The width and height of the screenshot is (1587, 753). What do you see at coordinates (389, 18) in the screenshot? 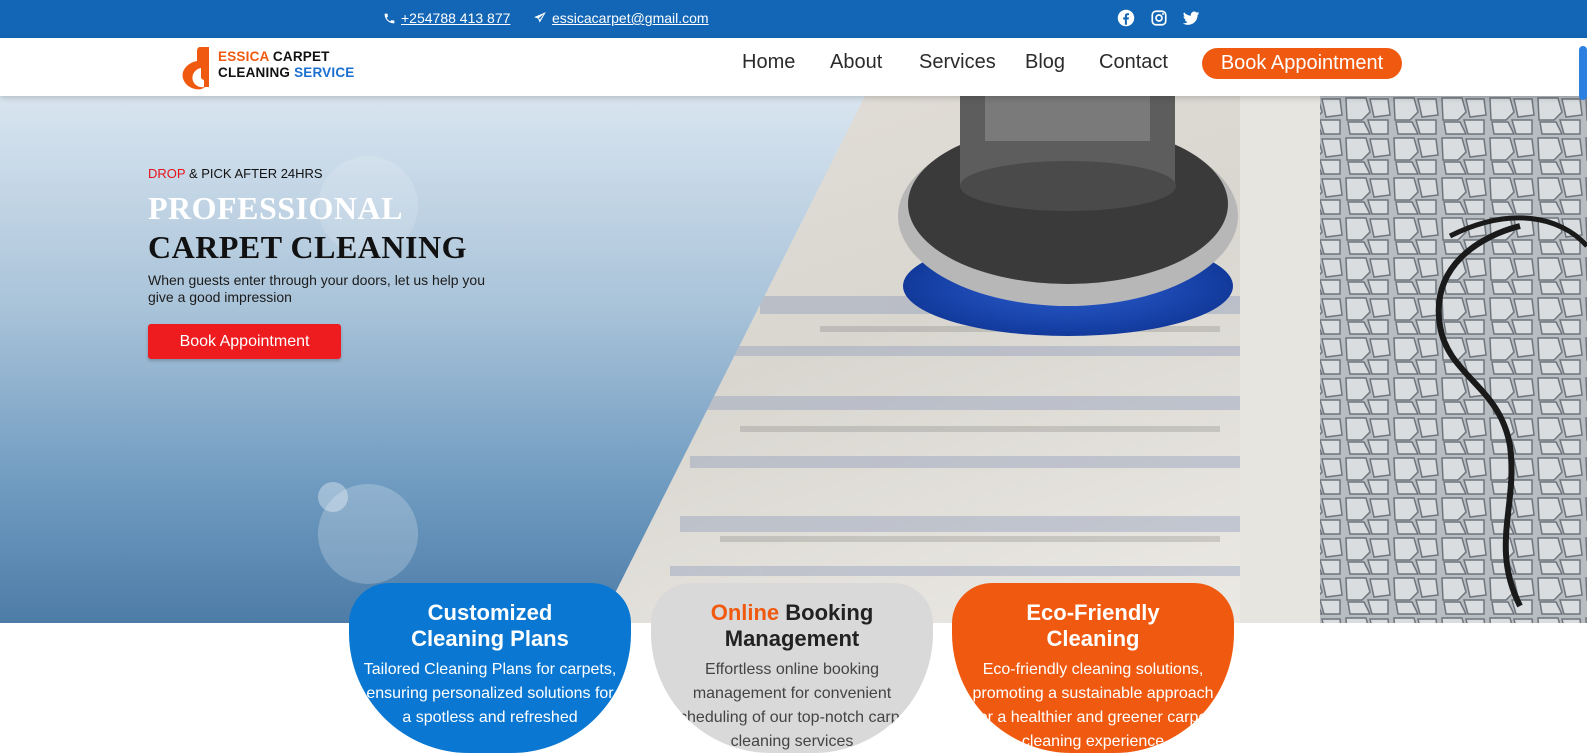
I see `phone-icon` at bounding box center [389, 18].